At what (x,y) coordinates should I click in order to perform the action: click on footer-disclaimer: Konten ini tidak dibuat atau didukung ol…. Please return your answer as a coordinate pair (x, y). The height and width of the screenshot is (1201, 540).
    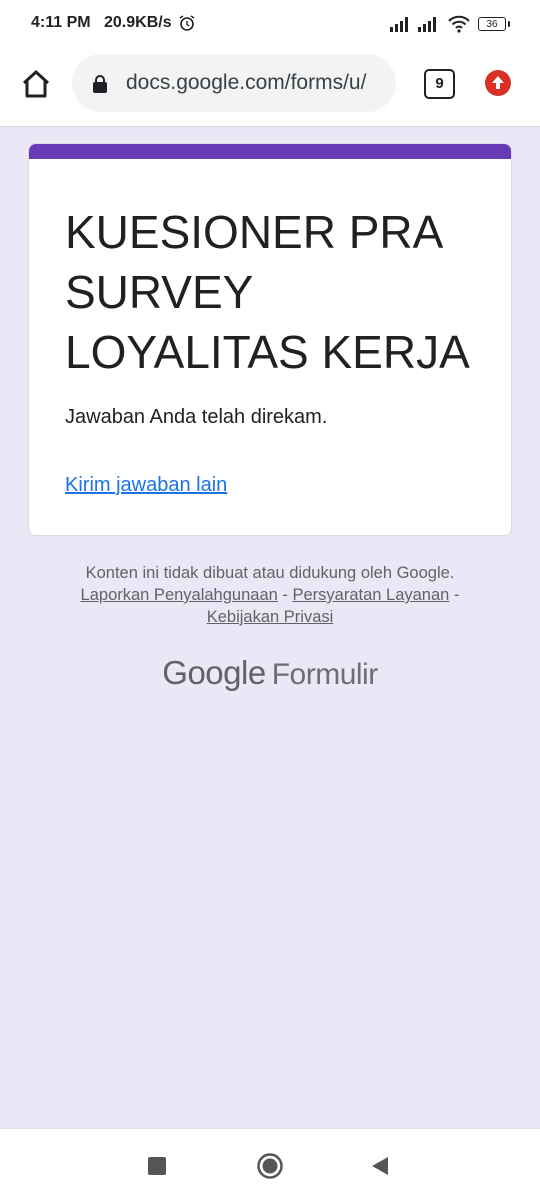
    Looking at the image, I should click on (270, 595).